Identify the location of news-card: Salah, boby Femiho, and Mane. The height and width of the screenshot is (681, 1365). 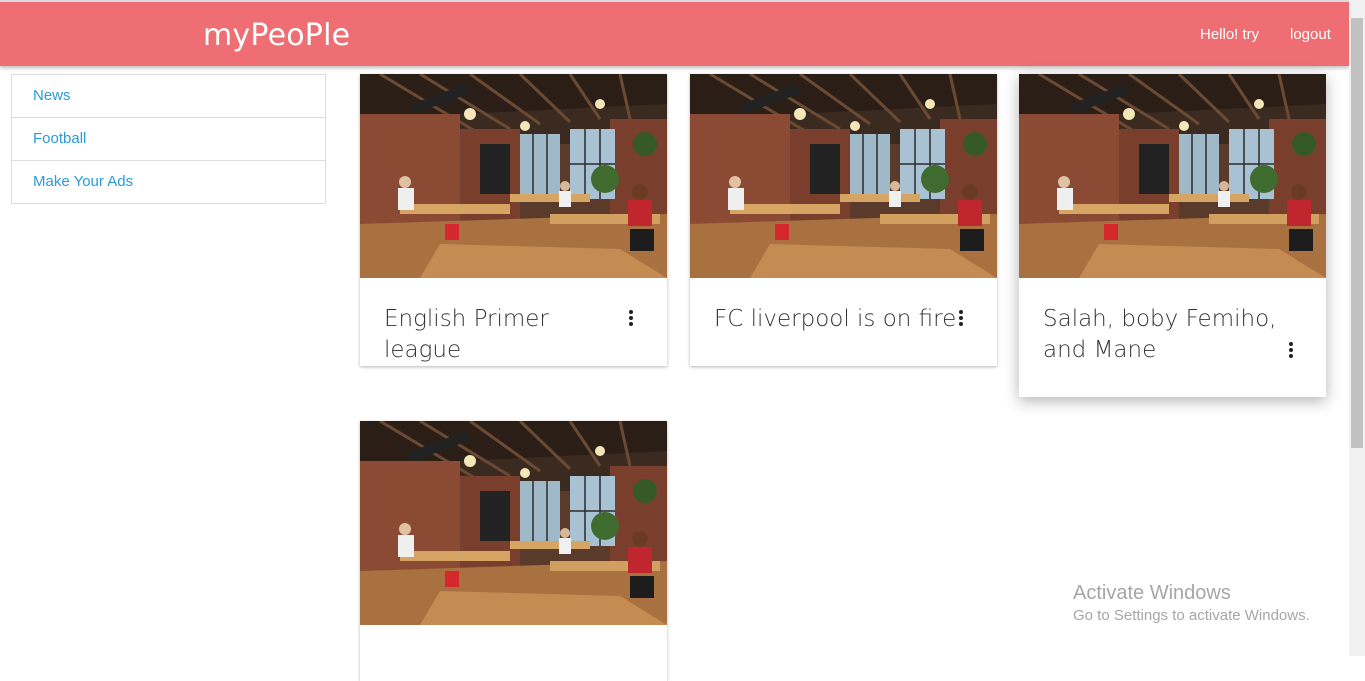
(1172, 235).